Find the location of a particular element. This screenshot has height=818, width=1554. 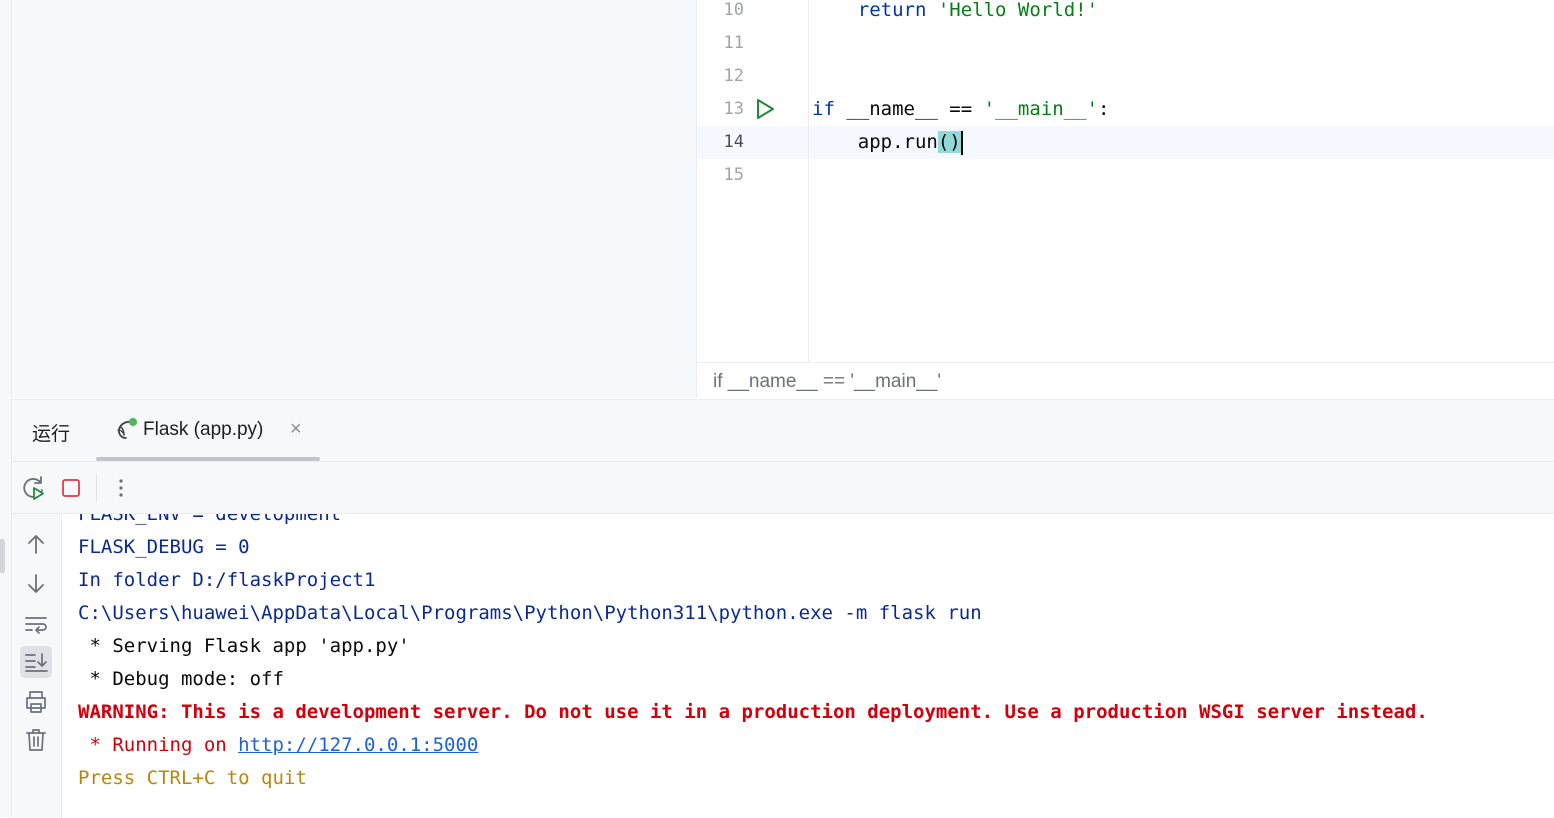

code-line-10: return 'Hello World!' is located at coordinates (955, 13).